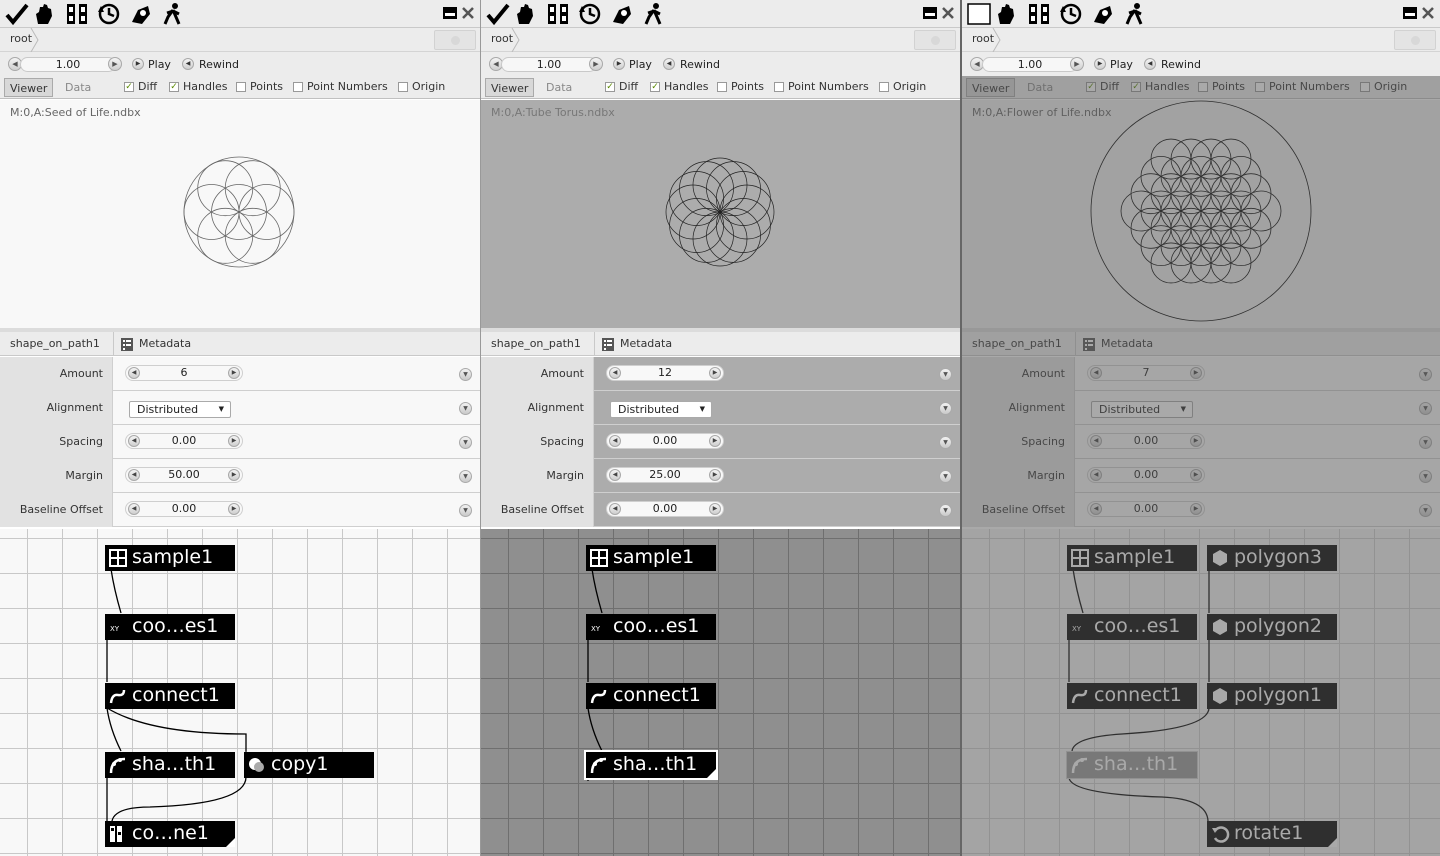 The image size is (1440, 856). I want to click on alignment-select: Distributed ▼, so click(661, 409).